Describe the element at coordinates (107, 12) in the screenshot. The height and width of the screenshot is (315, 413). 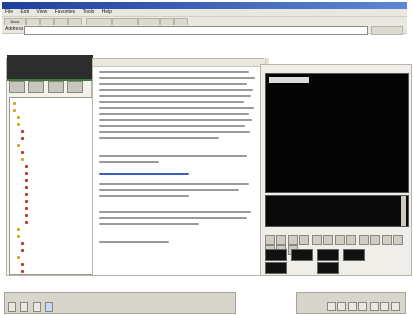
I see `menu-help: Help` at that location.